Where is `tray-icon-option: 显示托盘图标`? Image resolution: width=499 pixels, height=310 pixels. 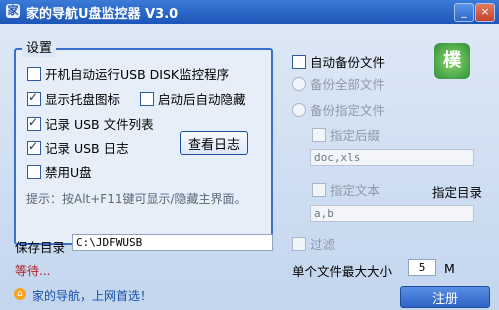 tray-icon-option: 显示托盘图标 is located at coordinates (73, 98).